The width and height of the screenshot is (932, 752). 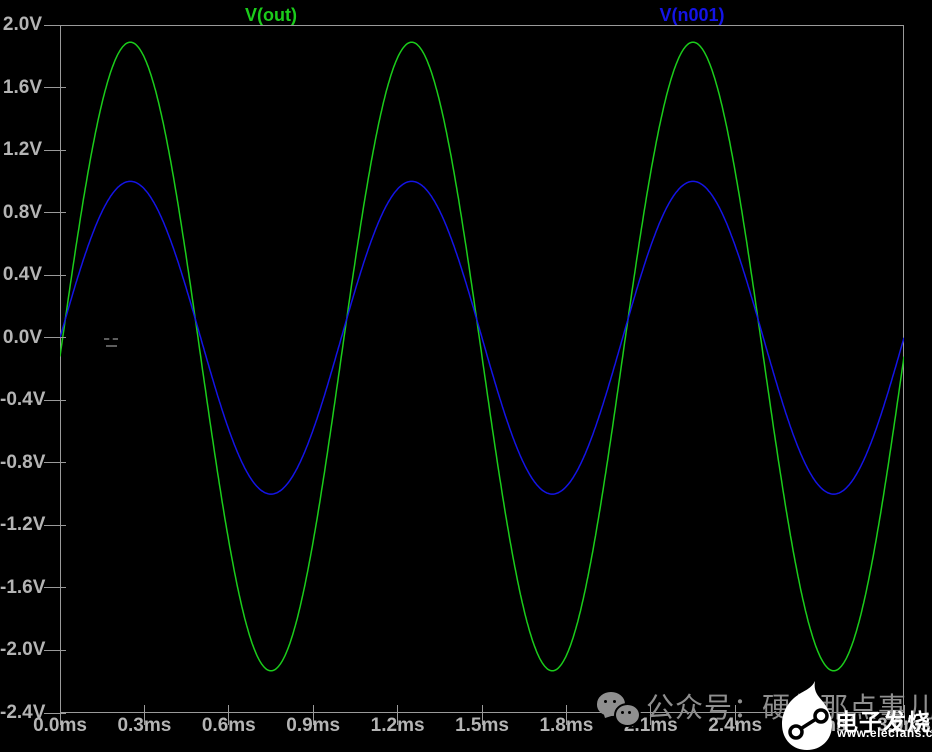 I want to click on x-tick-label: 0.6ms, so click(x=228, y=725).